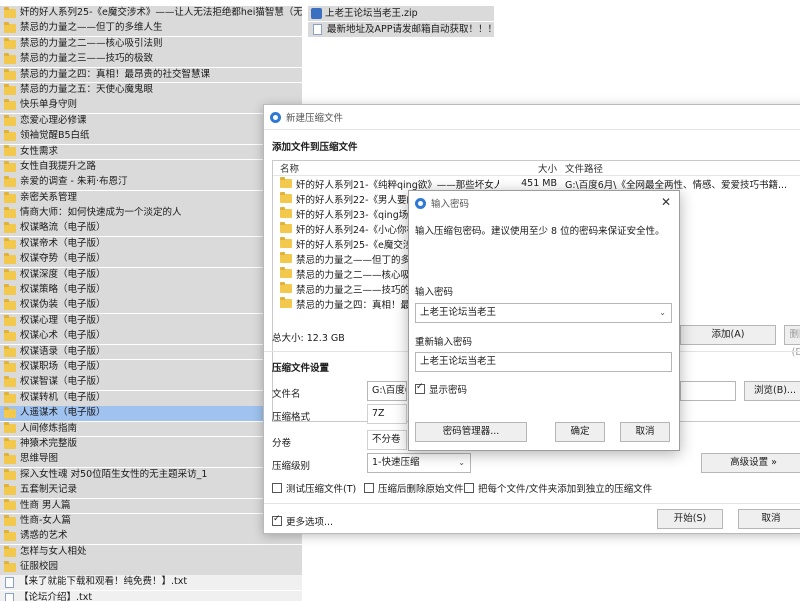 The width and height of the screenshot is (800, 601). Describe the element at coordinates (151, 414) in the screenshot. I see `folder-item: 人遥谋术（电子版）` at that location.